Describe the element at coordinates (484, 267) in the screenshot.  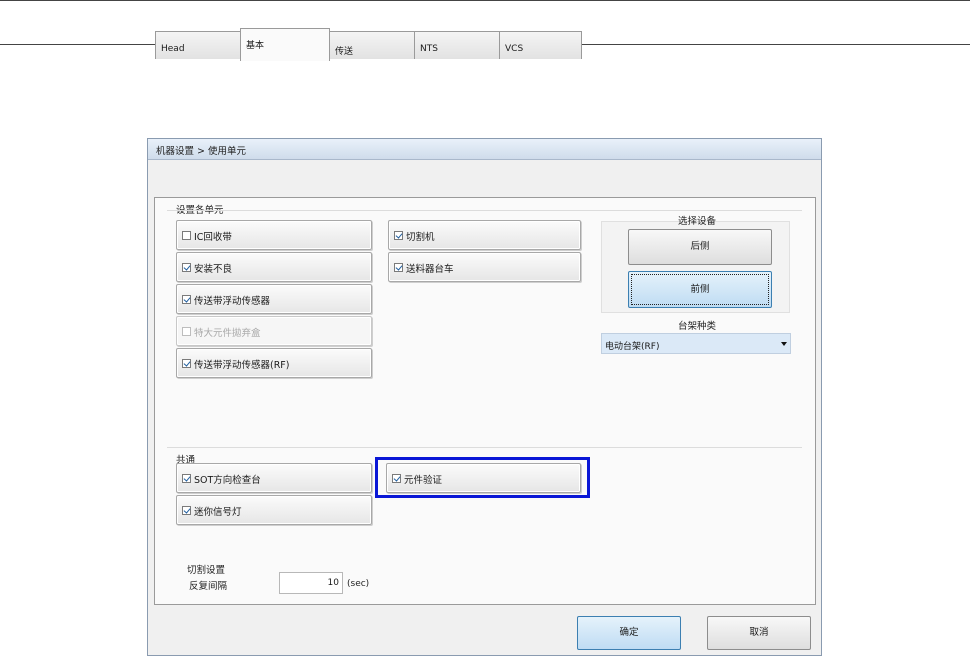
I see `feeder-cart-checkbutton: 送料器台车` at that location.